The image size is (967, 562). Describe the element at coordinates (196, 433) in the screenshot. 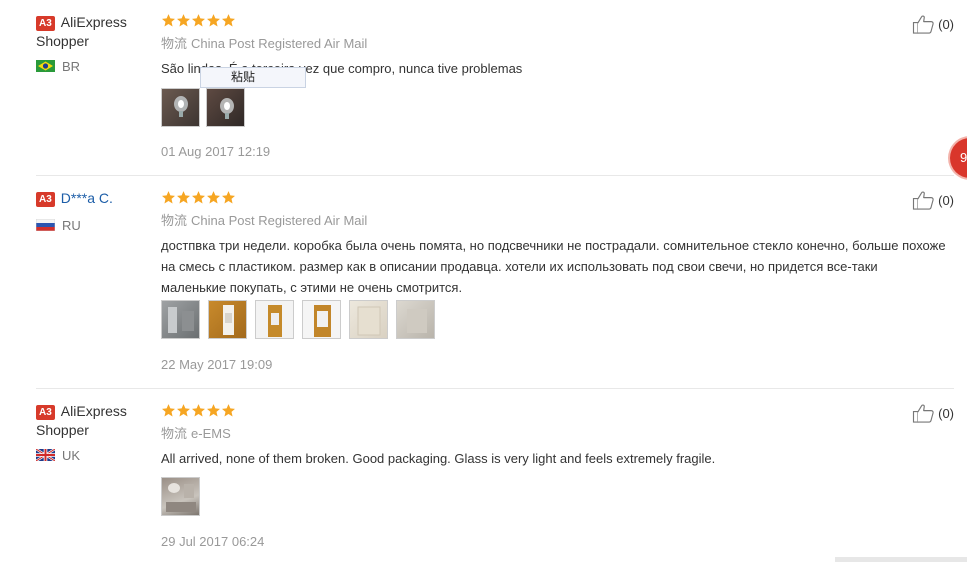

I see `shipping-info: 物流 e-EMS` at that location.